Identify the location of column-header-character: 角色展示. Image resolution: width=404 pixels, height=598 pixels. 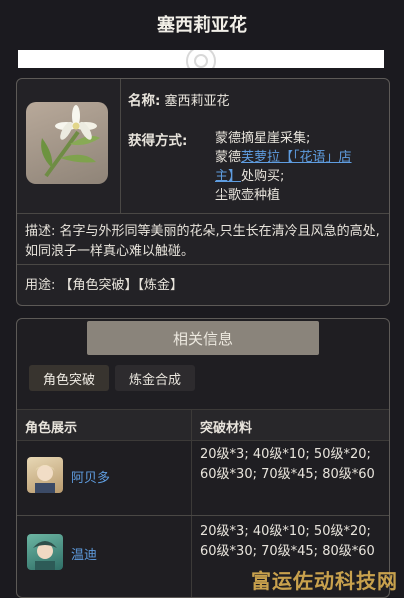
(51, 428).